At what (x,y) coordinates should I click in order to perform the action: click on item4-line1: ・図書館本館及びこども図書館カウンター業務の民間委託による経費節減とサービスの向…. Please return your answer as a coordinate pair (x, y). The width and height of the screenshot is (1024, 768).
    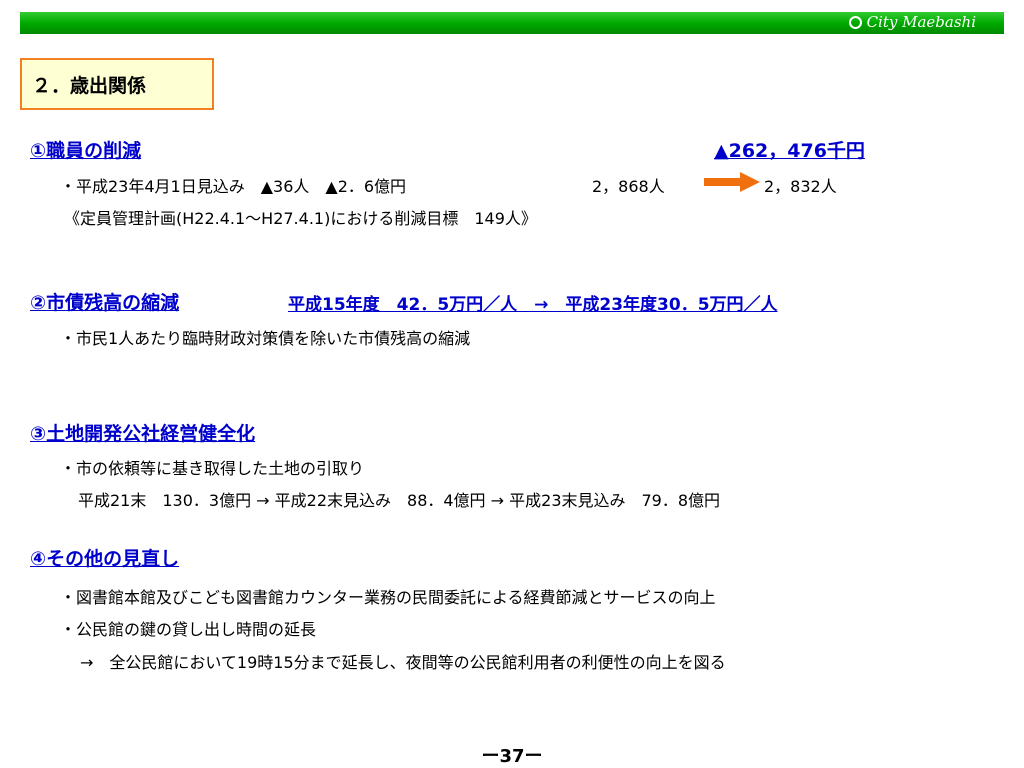
    Looking at the image, I should click on (388, 597).